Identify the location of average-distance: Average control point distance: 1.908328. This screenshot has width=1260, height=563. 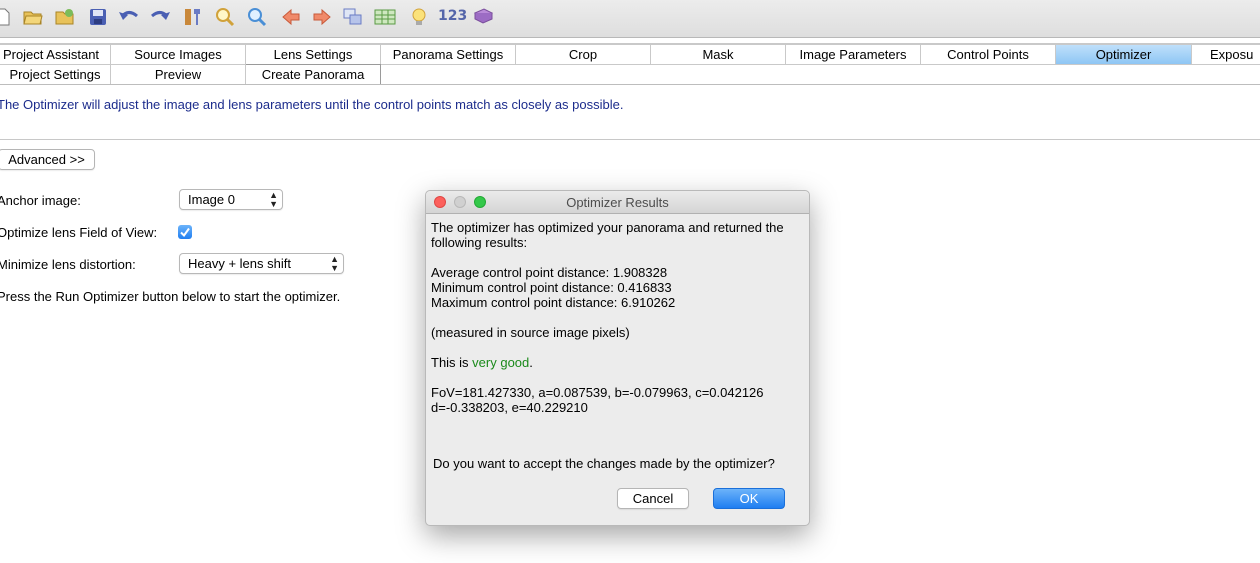
(549, 272).